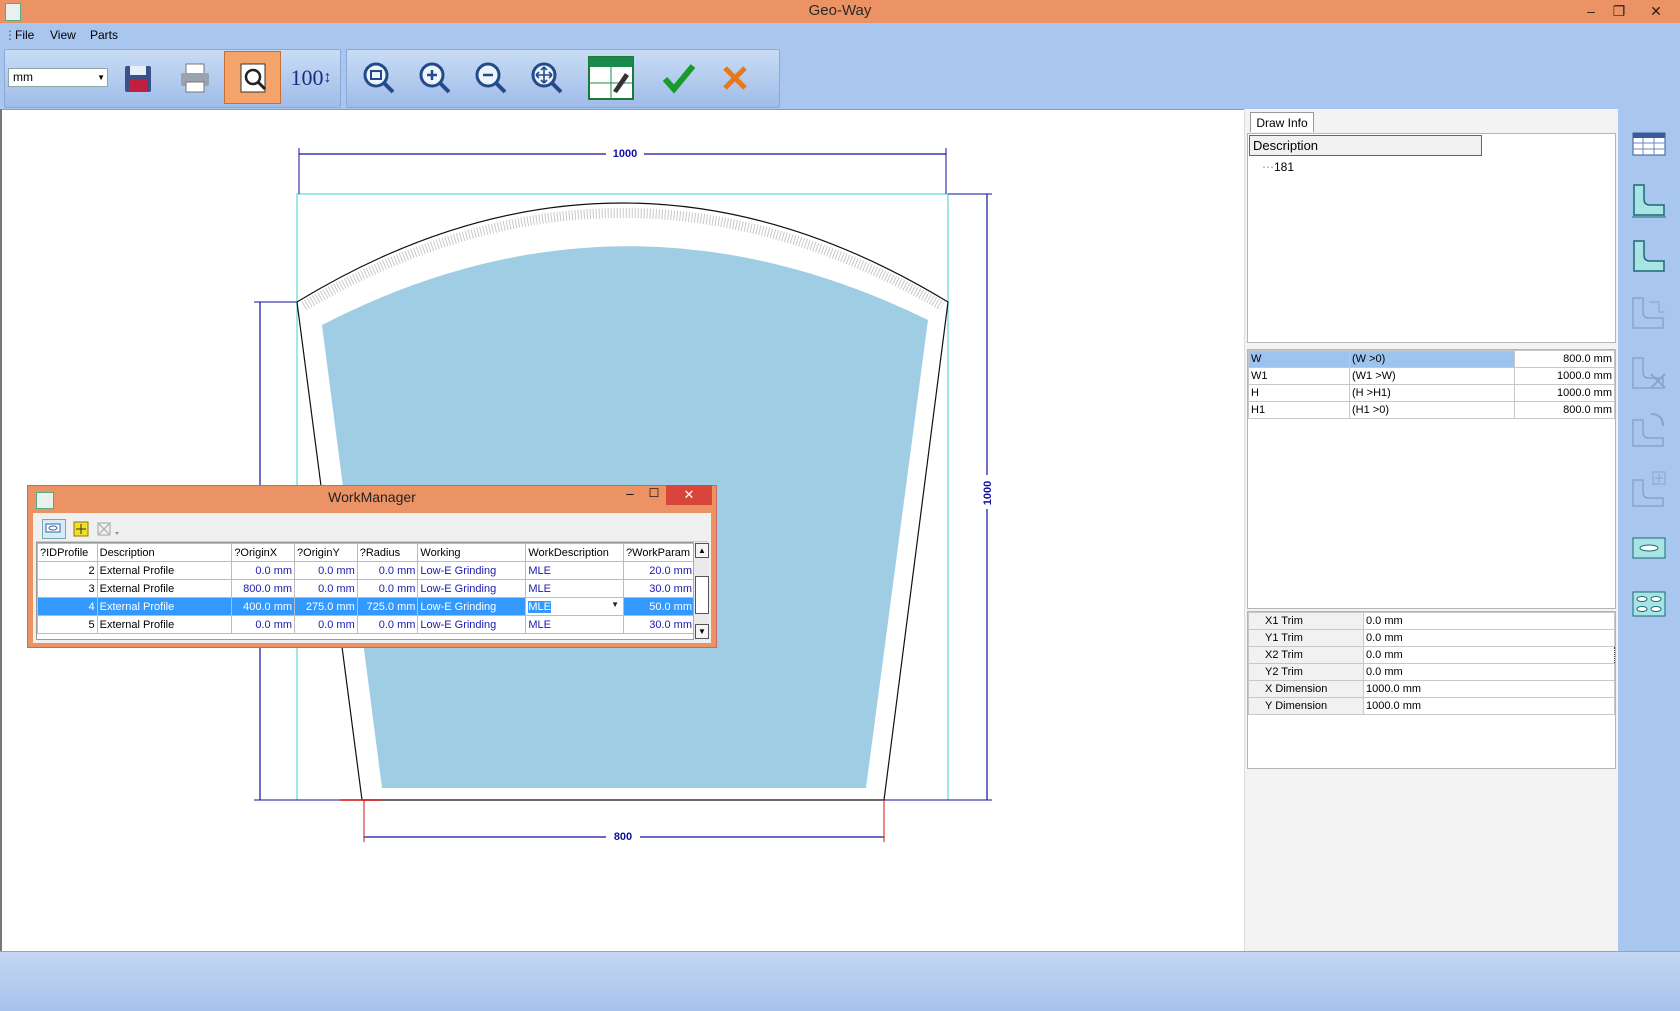 The width and height of the screenshot is (1680, 1011). What do you see at coordinates (1649, 490) in the screenshot?
I see `profile-add-button` at bounding box center [1649, 490].